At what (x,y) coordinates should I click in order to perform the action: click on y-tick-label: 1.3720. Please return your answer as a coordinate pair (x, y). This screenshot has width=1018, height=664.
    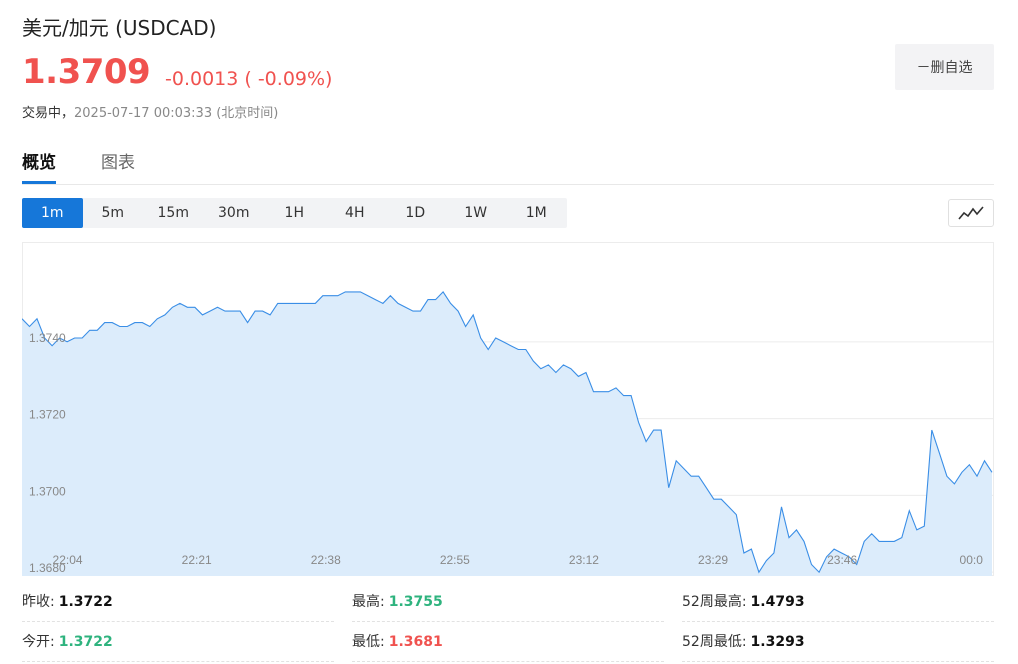
    Looking at the image, I should click on (47, 415).